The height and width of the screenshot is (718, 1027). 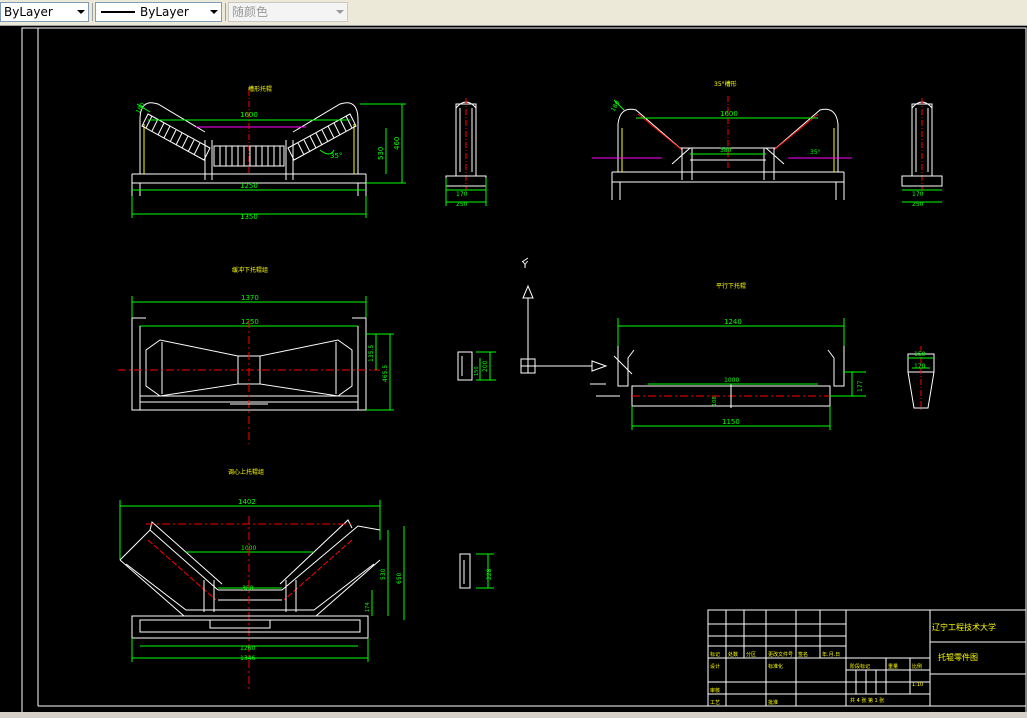 I want to click on status-bar, so click(x=513, y=715).